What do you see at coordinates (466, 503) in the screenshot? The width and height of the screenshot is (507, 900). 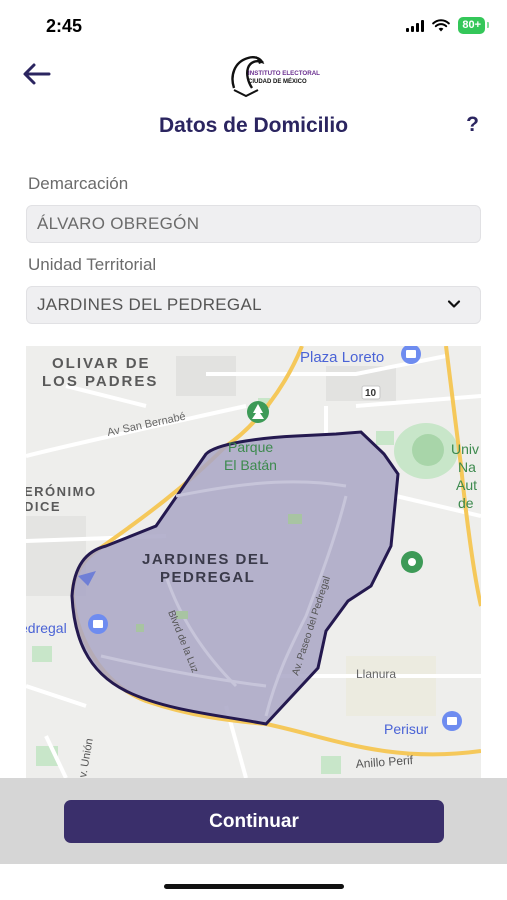 I see `map-label-unam-4: de` at bounding box center [466, 503].